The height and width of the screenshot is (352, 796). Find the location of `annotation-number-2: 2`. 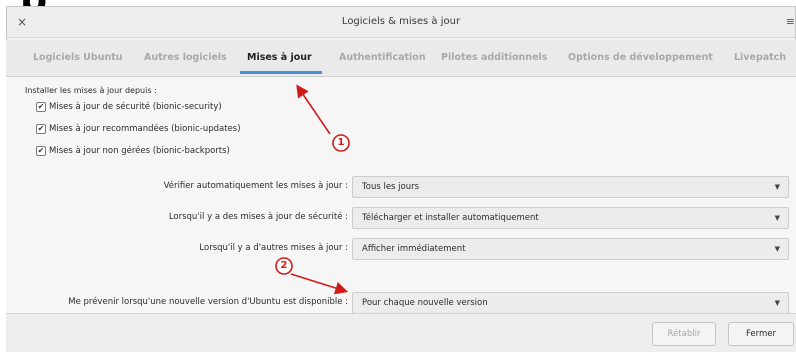

annotation-number-2: 2 is located at coordinates (284, 265).